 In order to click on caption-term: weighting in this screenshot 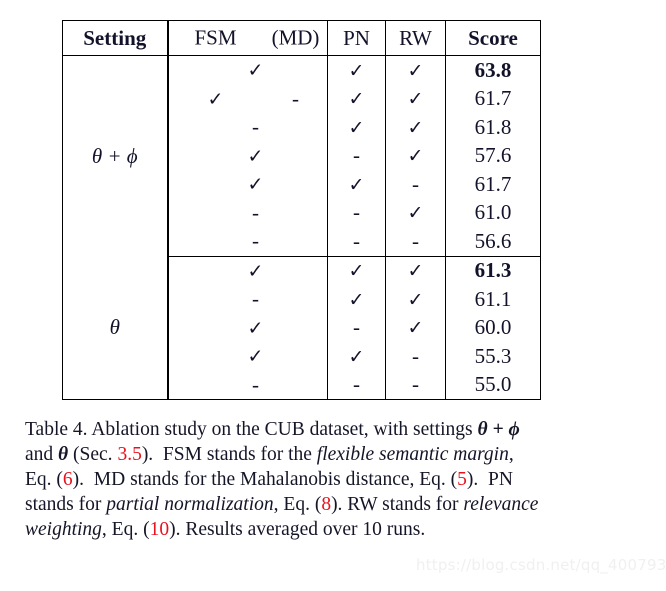, I will do `click(63, 529)`.